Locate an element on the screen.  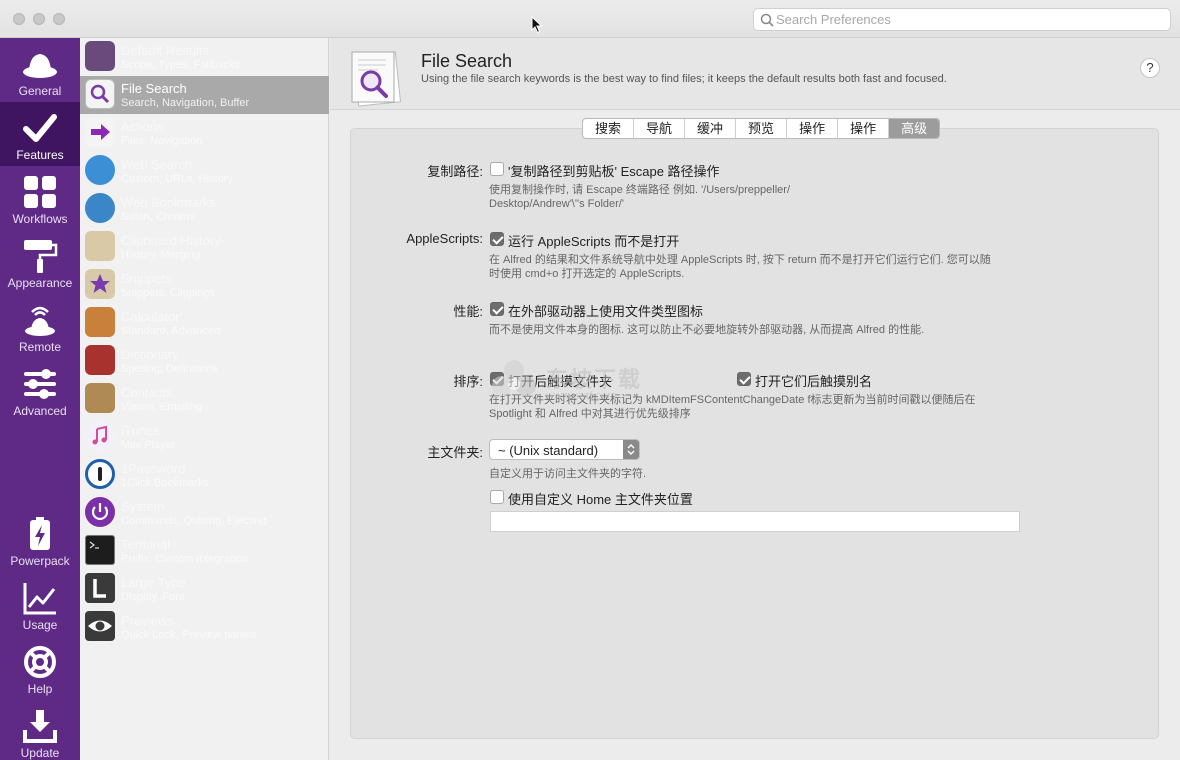
feature-name: 1Password is located at coordinates (153, 468).